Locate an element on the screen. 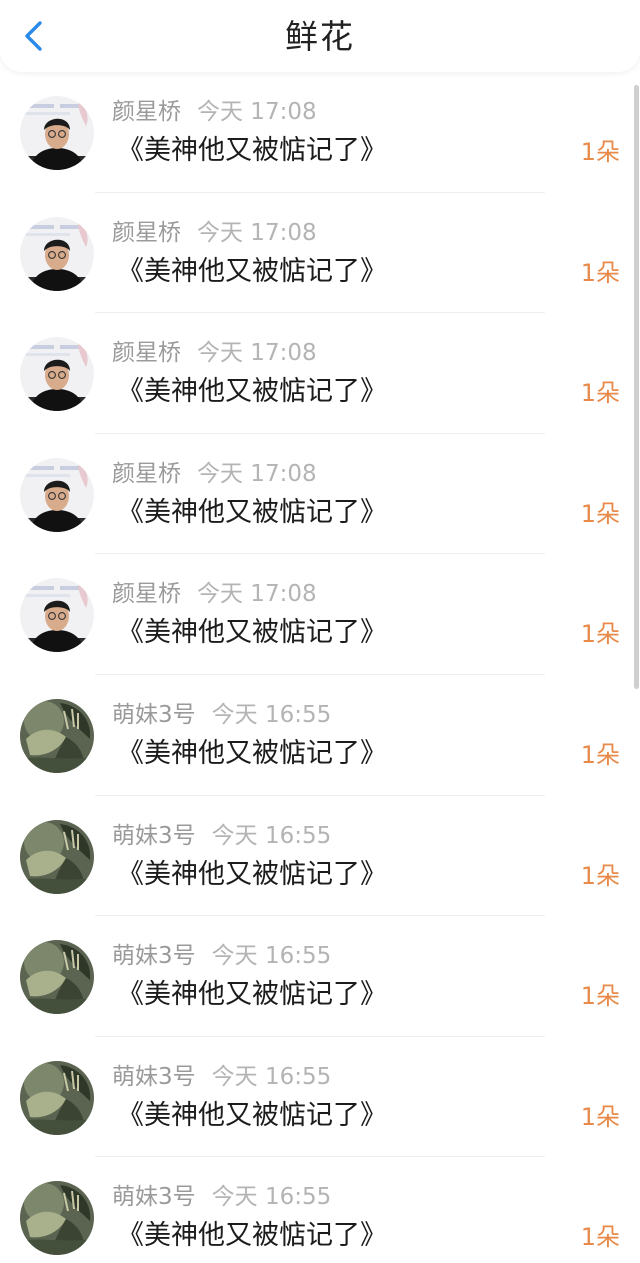 This screenshot has width=640, height=1263. page-title: 鲜花 is located at coordinates (320, 36).